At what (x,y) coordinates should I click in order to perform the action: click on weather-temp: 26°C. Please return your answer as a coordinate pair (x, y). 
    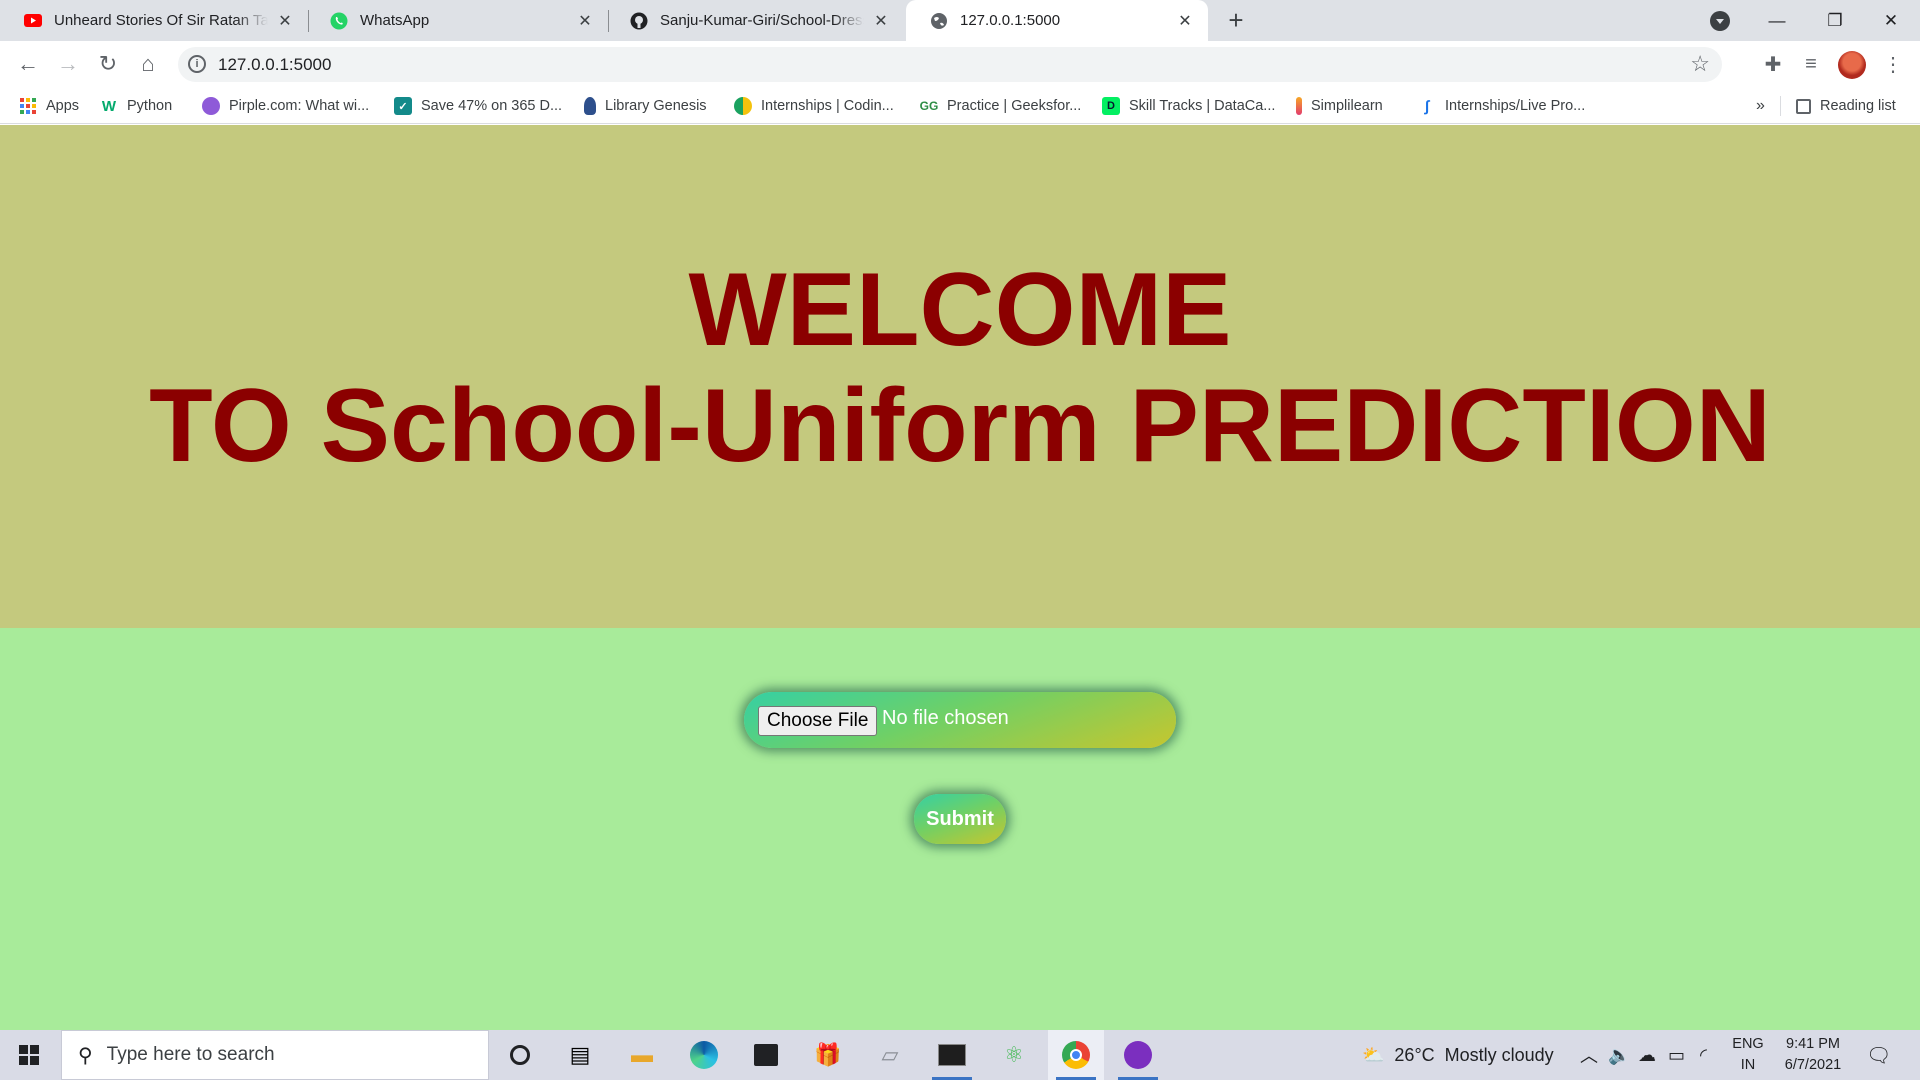
    Looking at the image, I should click on (1414, 1054).